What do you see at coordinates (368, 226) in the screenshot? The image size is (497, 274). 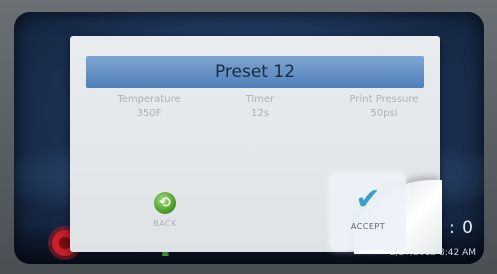 I see `accept-label: ACCEPT` at bounding box center [368, 226].